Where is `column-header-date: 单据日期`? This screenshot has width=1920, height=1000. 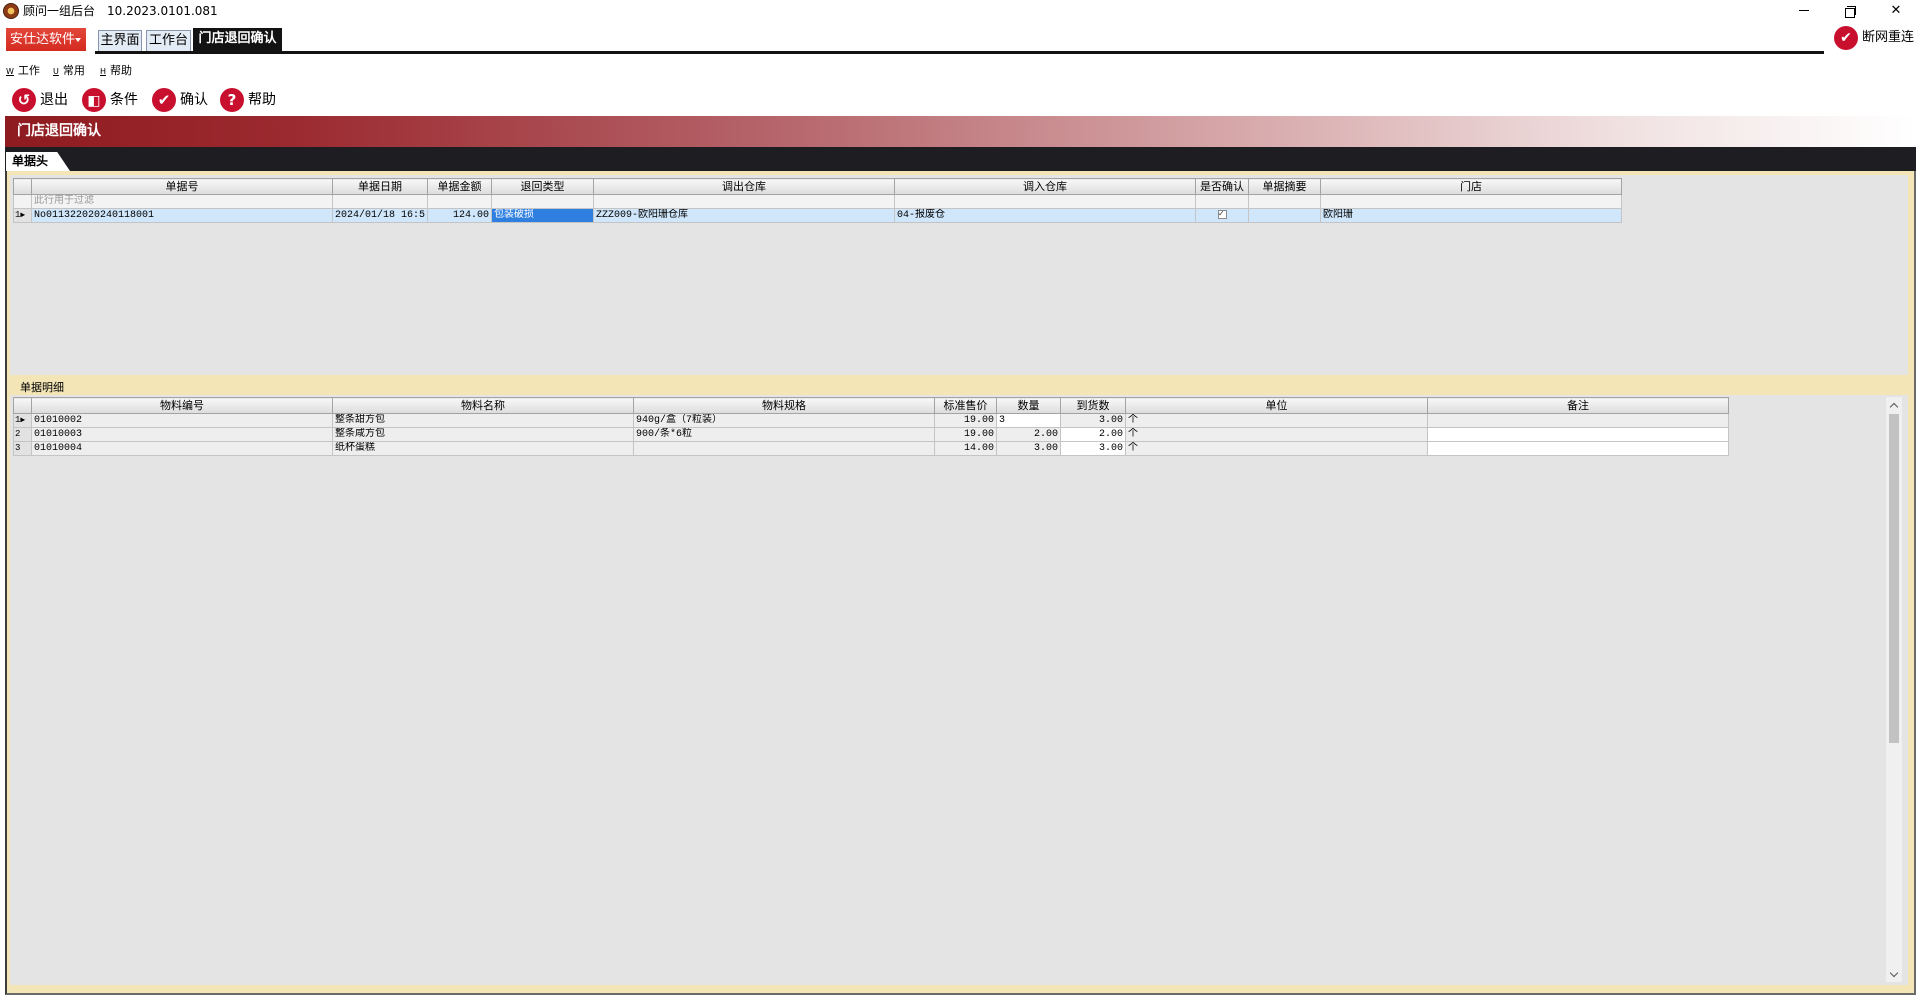
column-header-date: 单据日期 is located at coordinates (380, 186).